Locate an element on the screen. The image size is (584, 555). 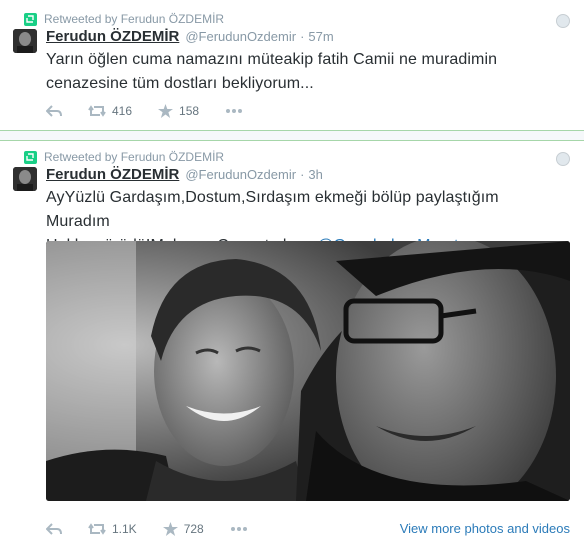
tweet-header: Ferudun ÖZDEMİR @FerudunOzdemir · 3h is located at coordinates (184, 176).